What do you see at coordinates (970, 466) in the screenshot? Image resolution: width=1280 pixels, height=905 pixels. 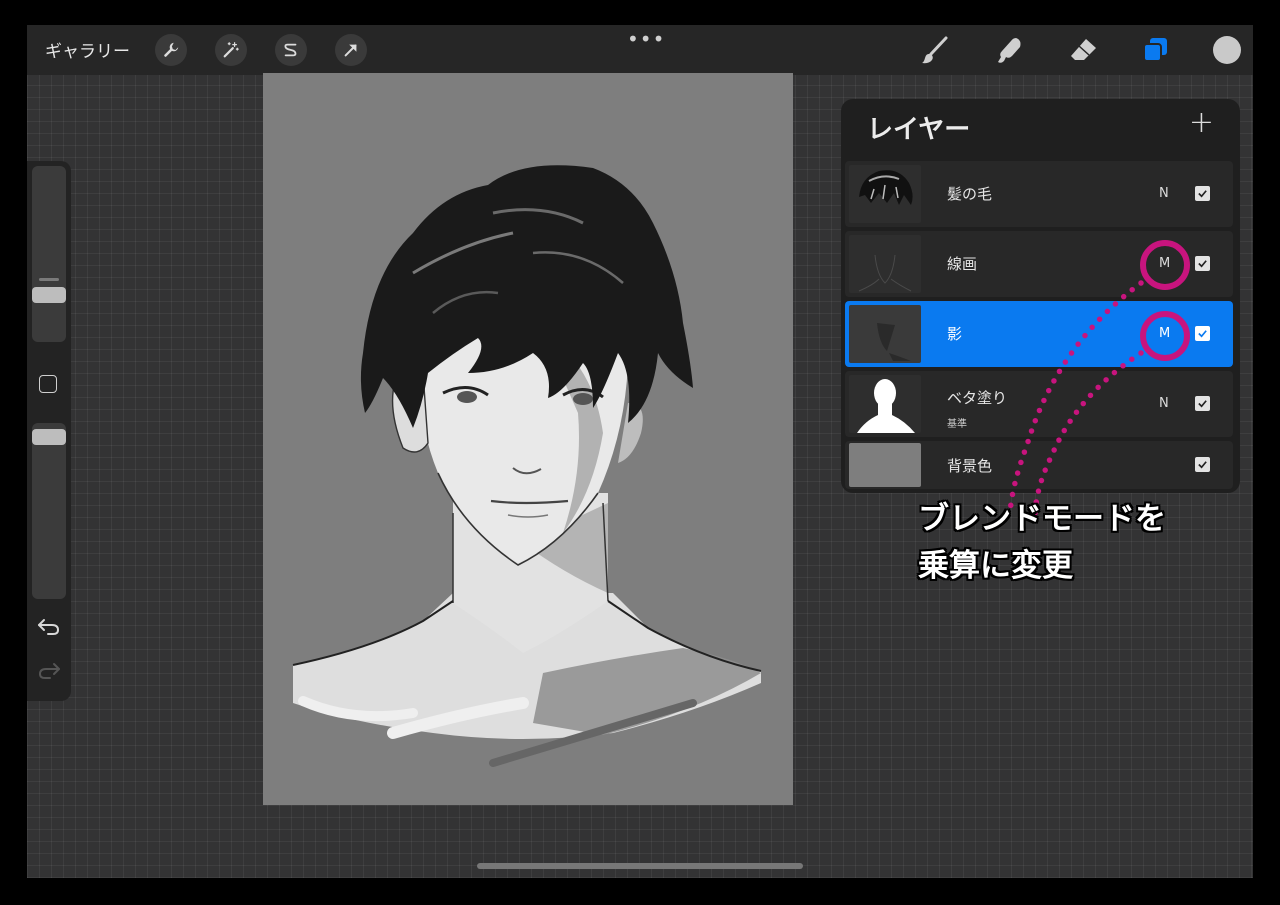 I see `layer-name: 背景色` at bounding box center [970, 466].